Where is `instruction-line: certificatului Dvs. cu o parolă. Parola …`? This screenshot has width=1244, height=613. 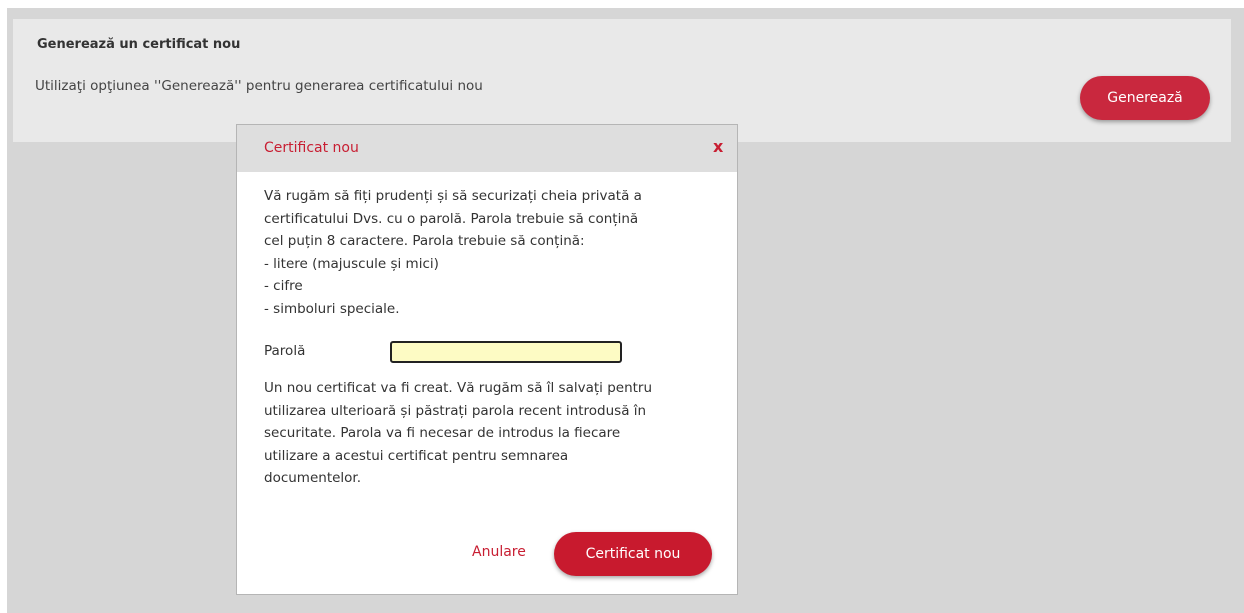
instruction-line: certificatului Dvs. cu o parolă. Parola … is located at coordinates (451, 218).